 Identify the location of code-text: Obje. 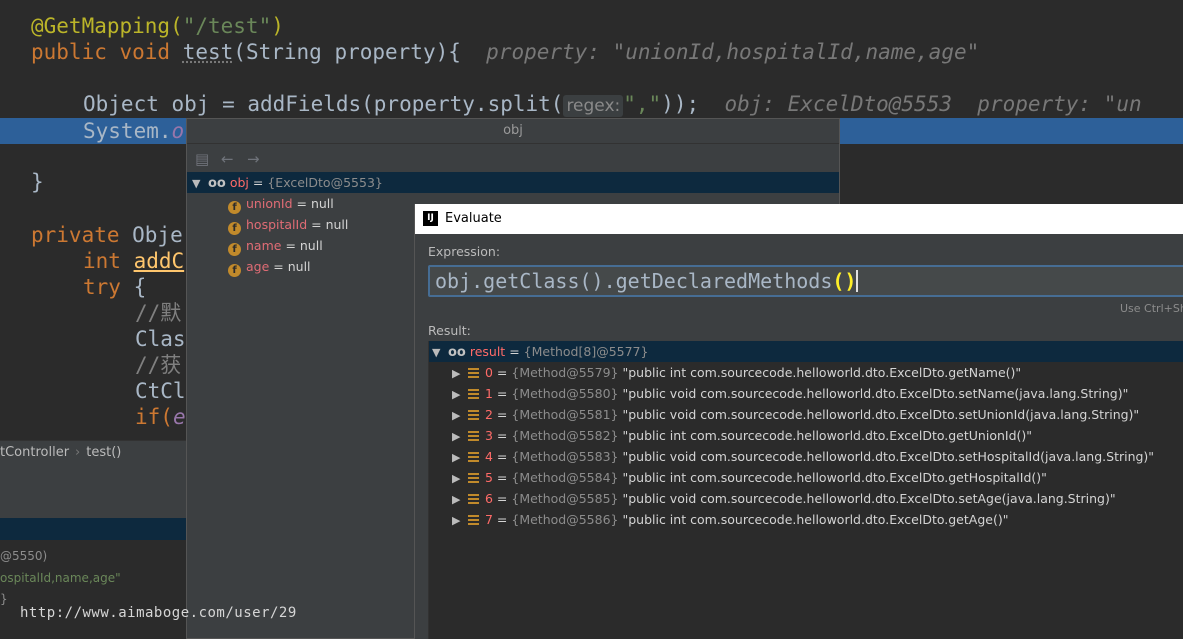
(157, 235).